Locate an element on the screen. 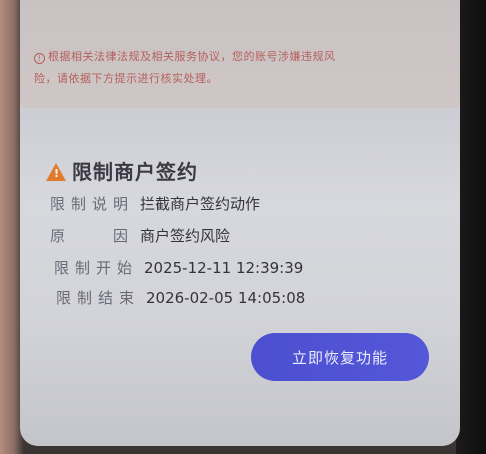 This screenshot has height=454, width=486. detail-row-end: 限制结束 2026-02-05 14:05:08 is located at coordinates (180, 297).